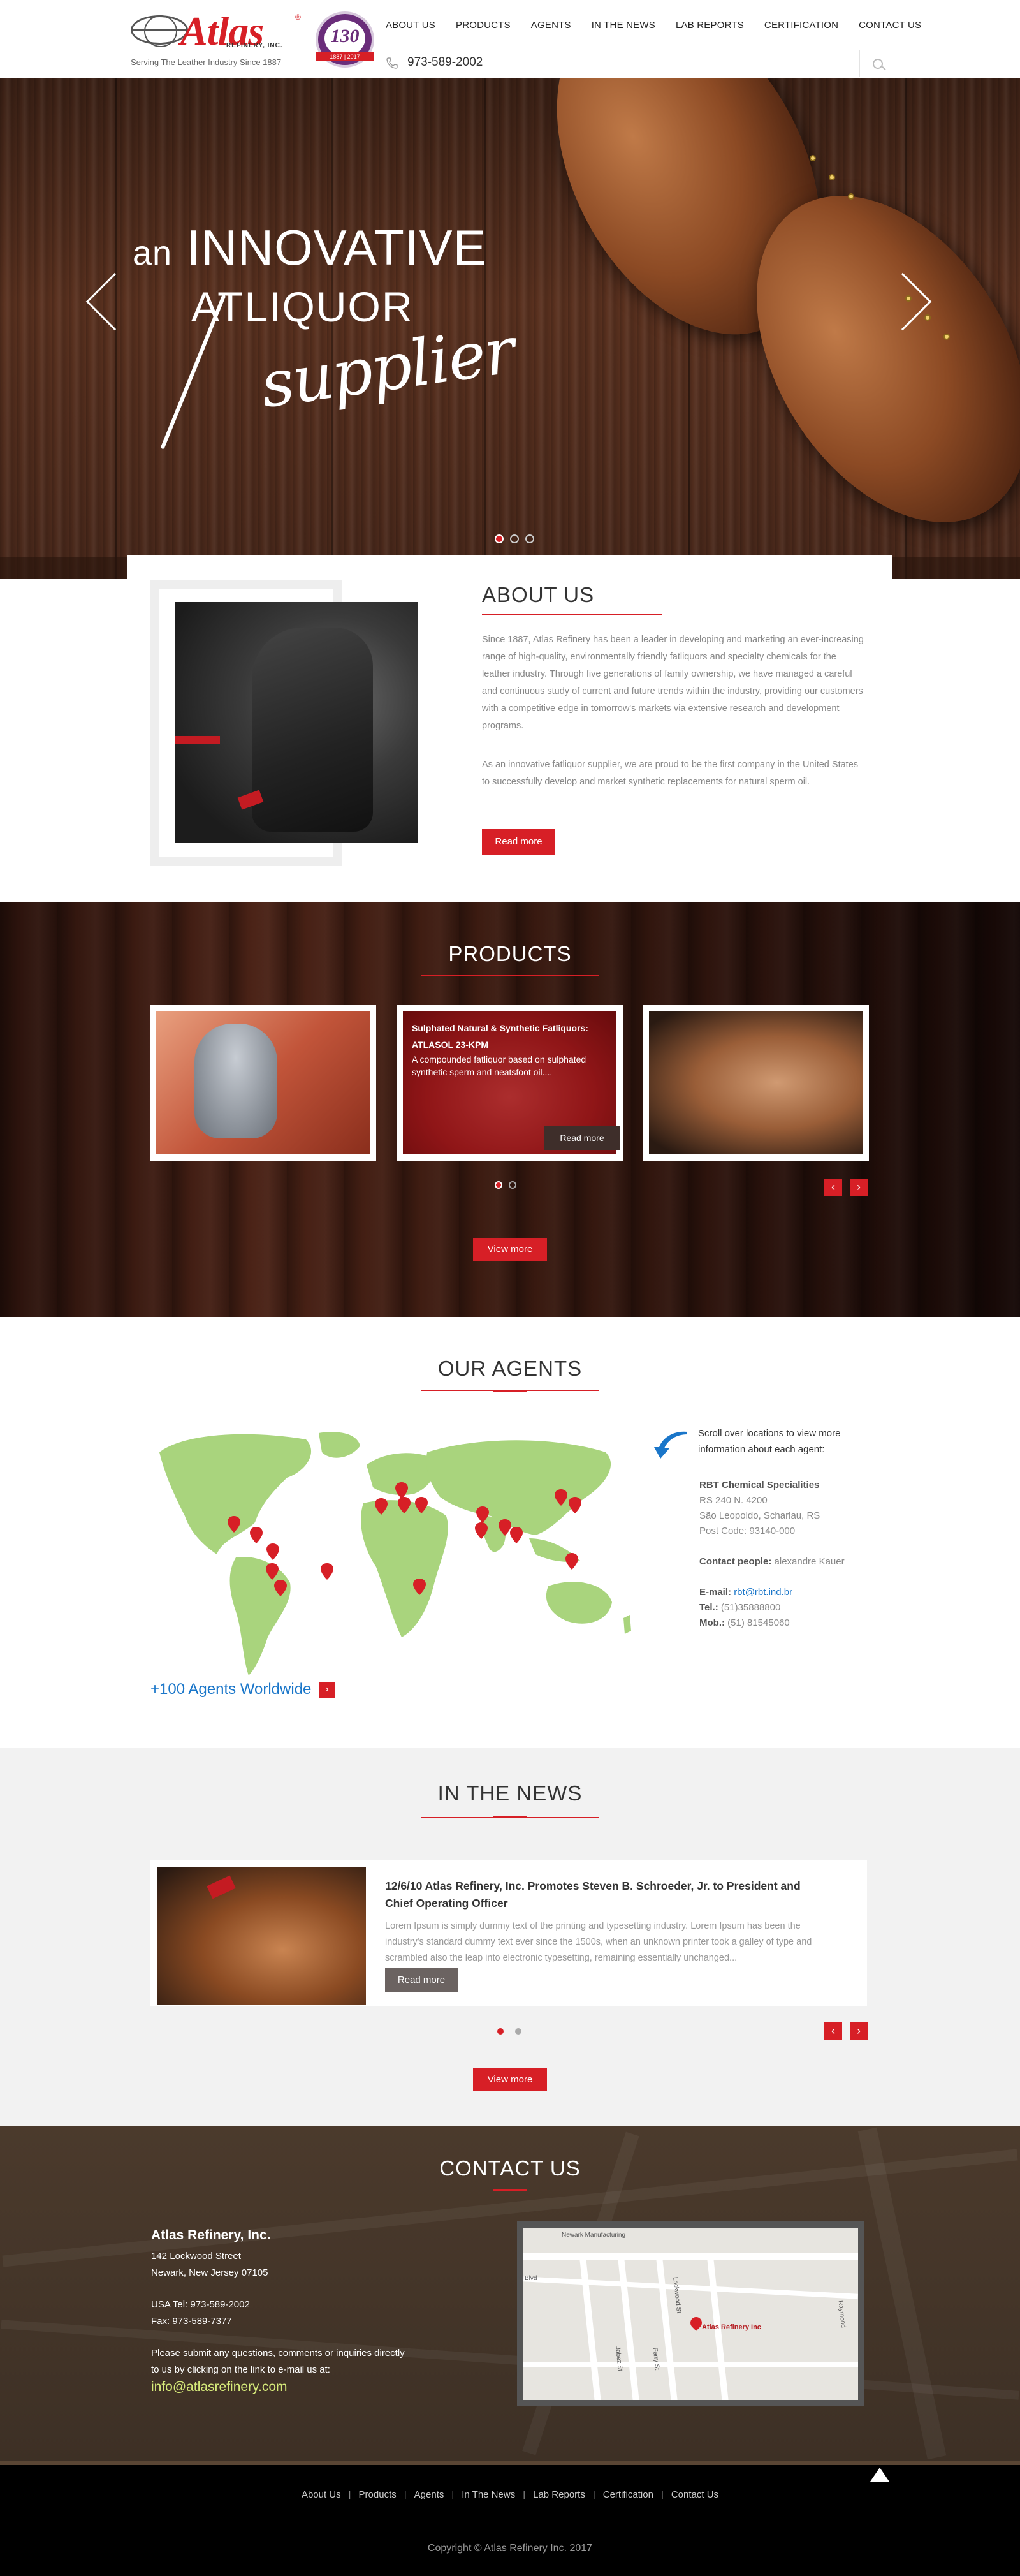 This screenshot has width=1020, height=2576. I want to click on agents-worldwide-link: +100 Agents Worldwide ›, so click(242, 1690).